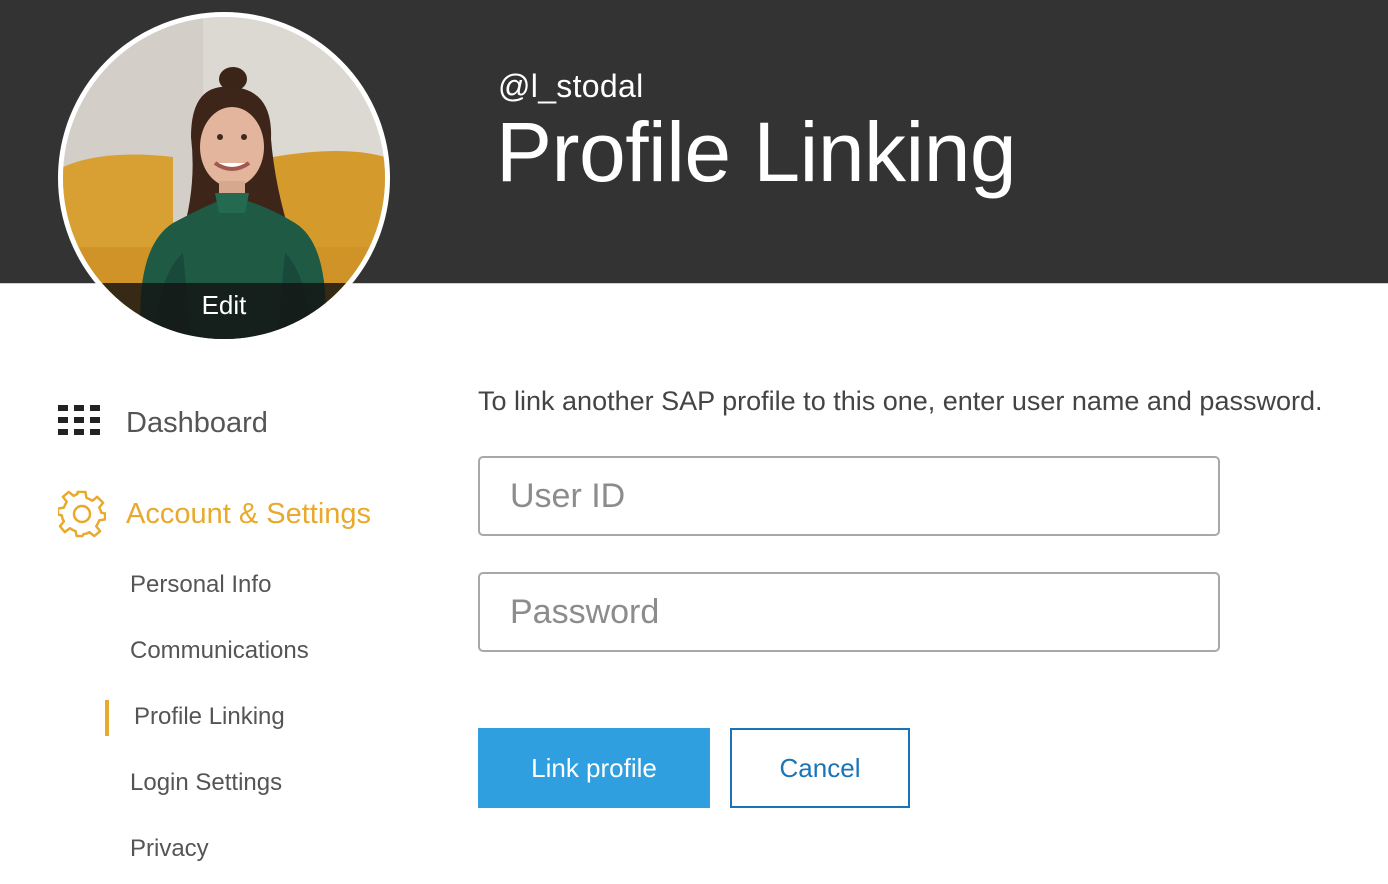 This screenshot has height=884, width=1388. What do you see at coordinates (571, 86) in the screenshot?
I see `user-handle: @l_stodal` at bounding box center [571, 86].